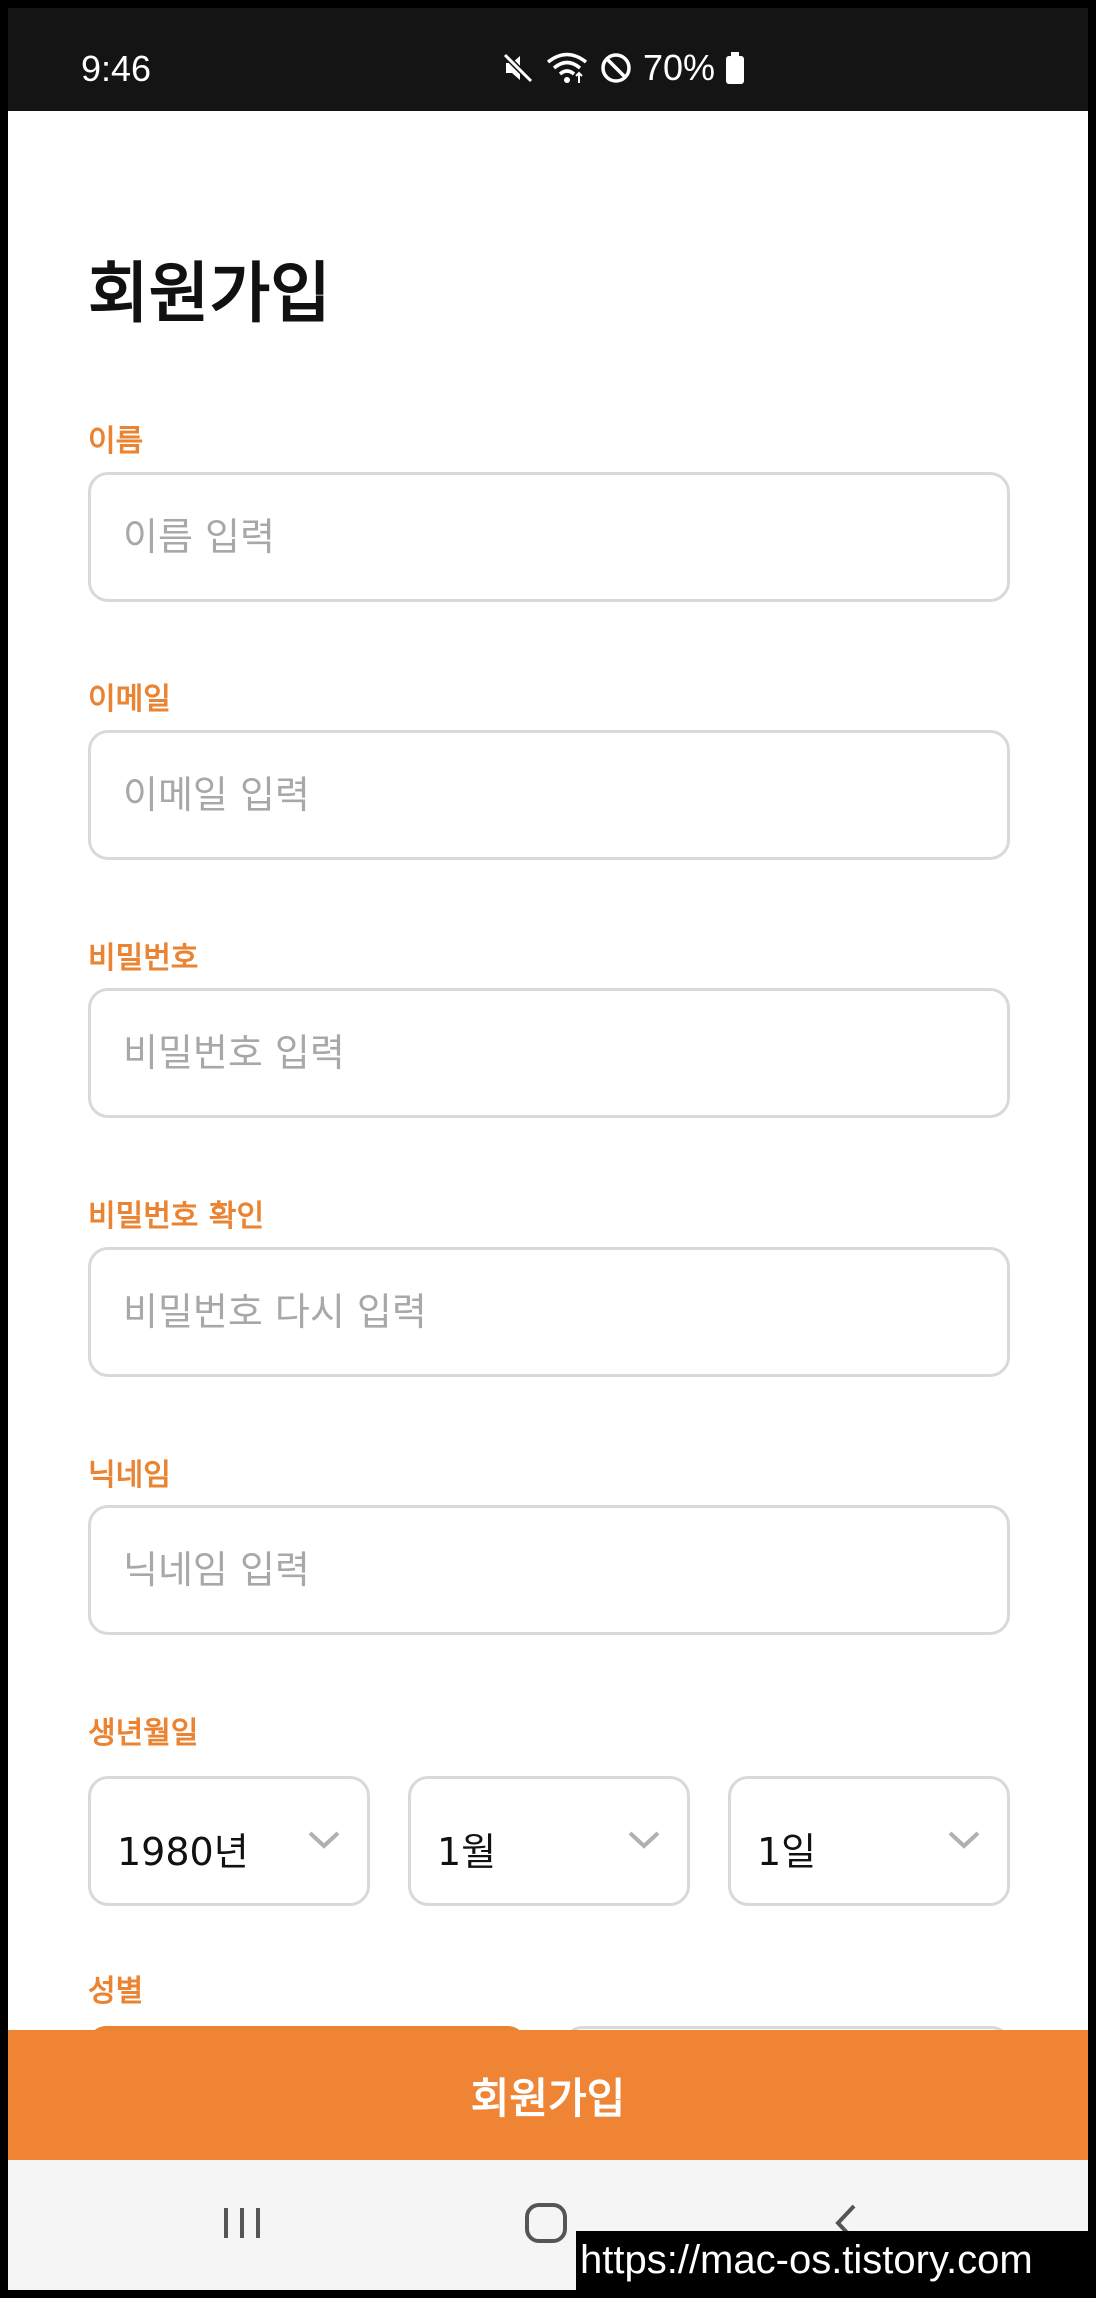 This screenshot has width=1096, height=2298. What do you see at coordinates (209, 293) in the screenshot?
I see `page-title: 회원가입` at bounding box center [209, 293].